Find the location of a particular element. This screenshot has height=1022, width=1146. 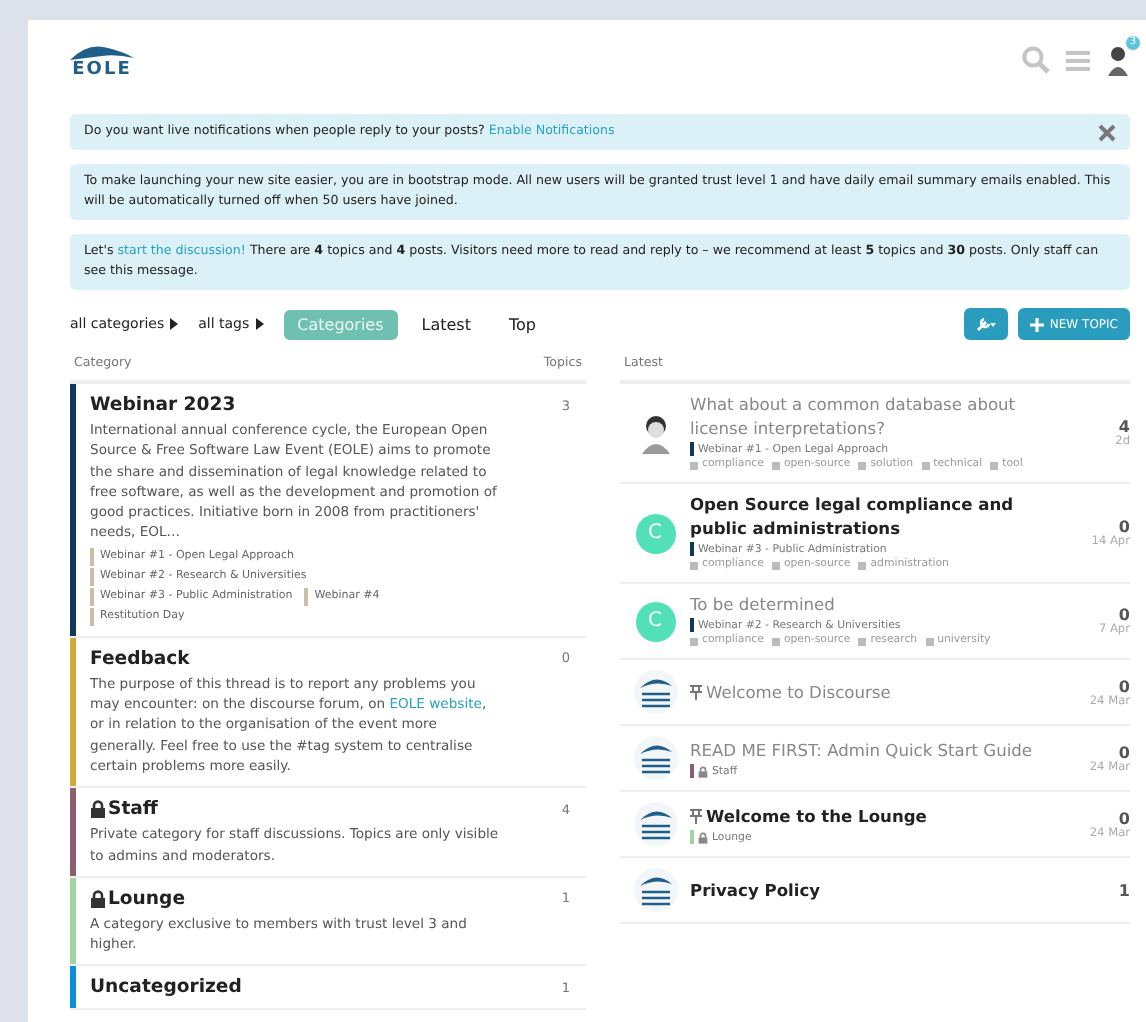

admin-menu-button is located at coordinates (985, 324).